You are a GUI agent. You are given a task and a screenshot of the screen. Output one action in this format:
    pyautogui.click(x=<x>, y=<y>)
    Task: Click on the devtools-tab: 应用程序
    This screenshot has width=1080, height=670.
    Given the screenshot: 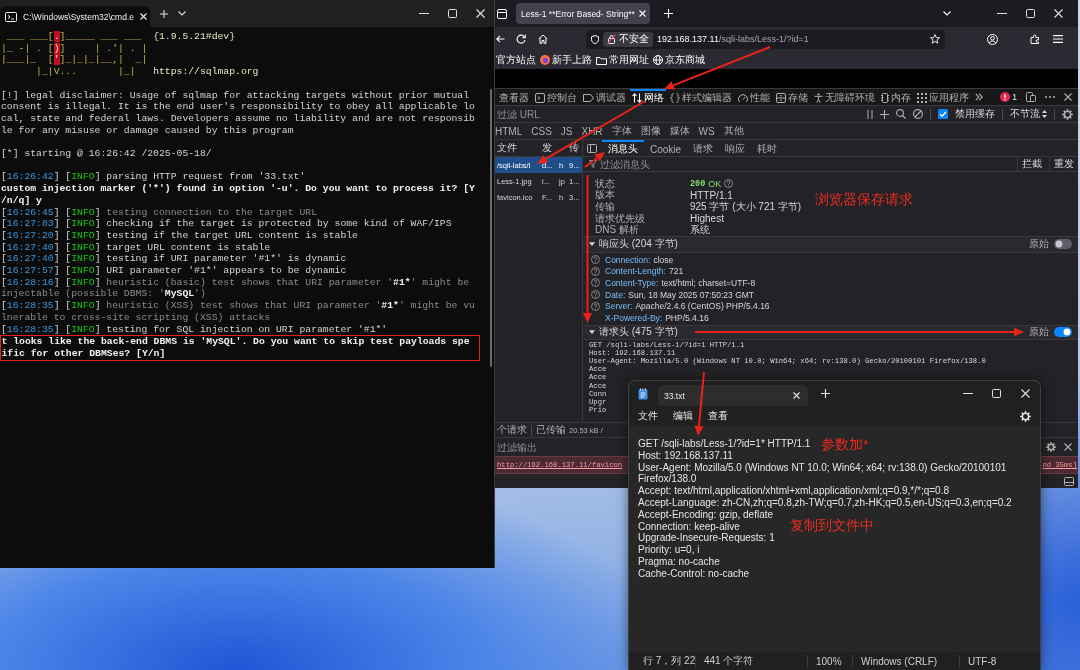 What is the action you would take?
    pyautogui.click(x=943, y=97)
    